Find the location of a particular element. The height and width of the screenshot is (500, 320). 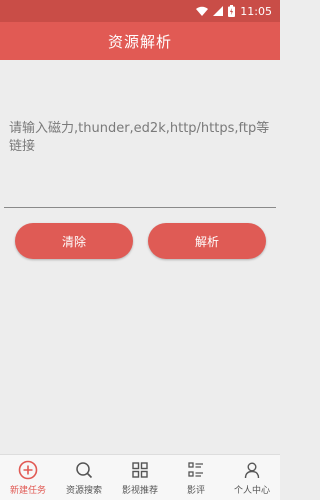

wifi-icon is located at coordinates (202, 11).